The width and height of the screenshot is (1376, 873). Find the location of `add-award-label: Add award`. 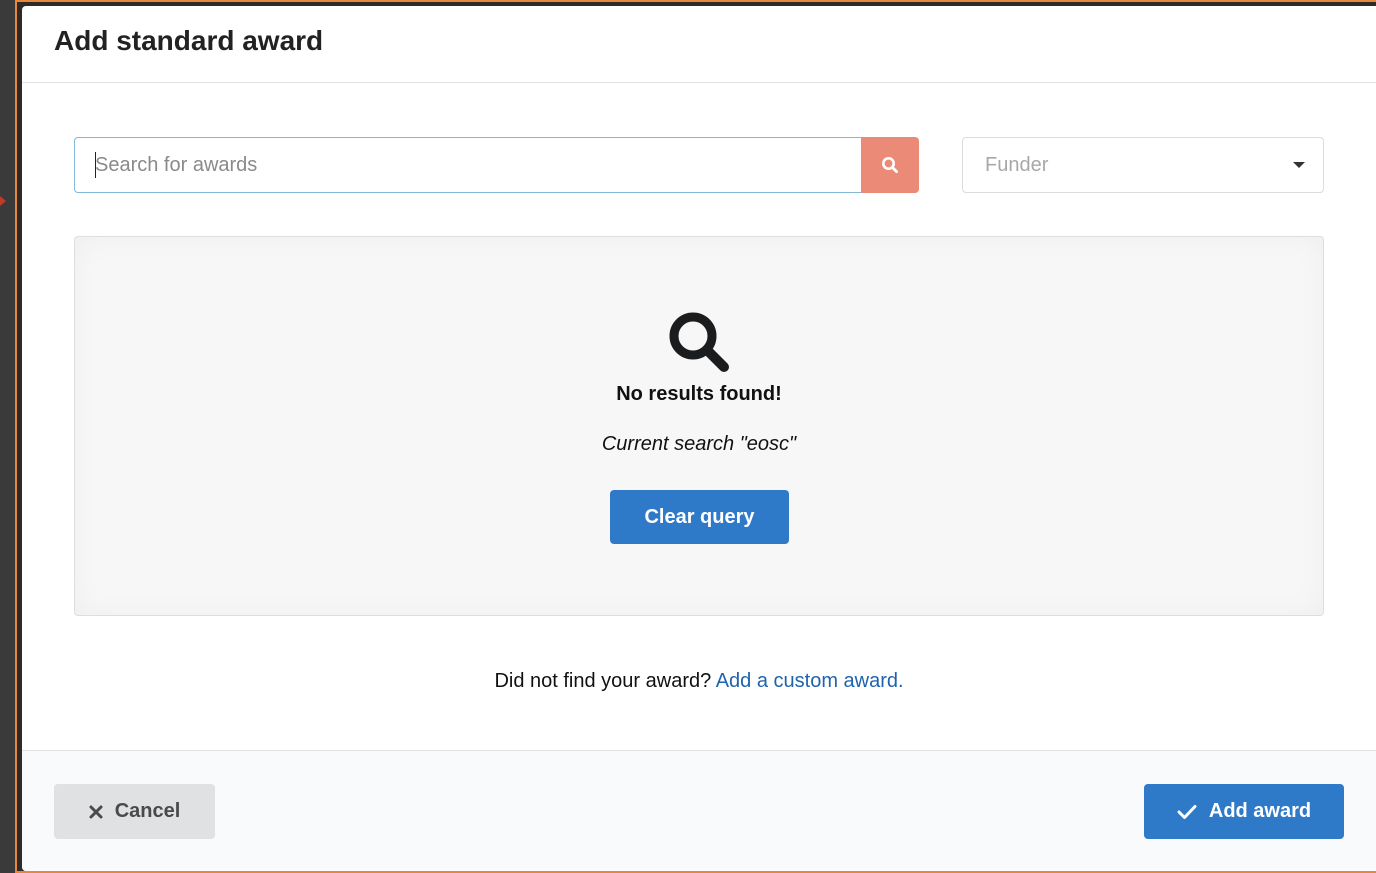

add-award-label: Add award is located at coordinates (1260, 811).